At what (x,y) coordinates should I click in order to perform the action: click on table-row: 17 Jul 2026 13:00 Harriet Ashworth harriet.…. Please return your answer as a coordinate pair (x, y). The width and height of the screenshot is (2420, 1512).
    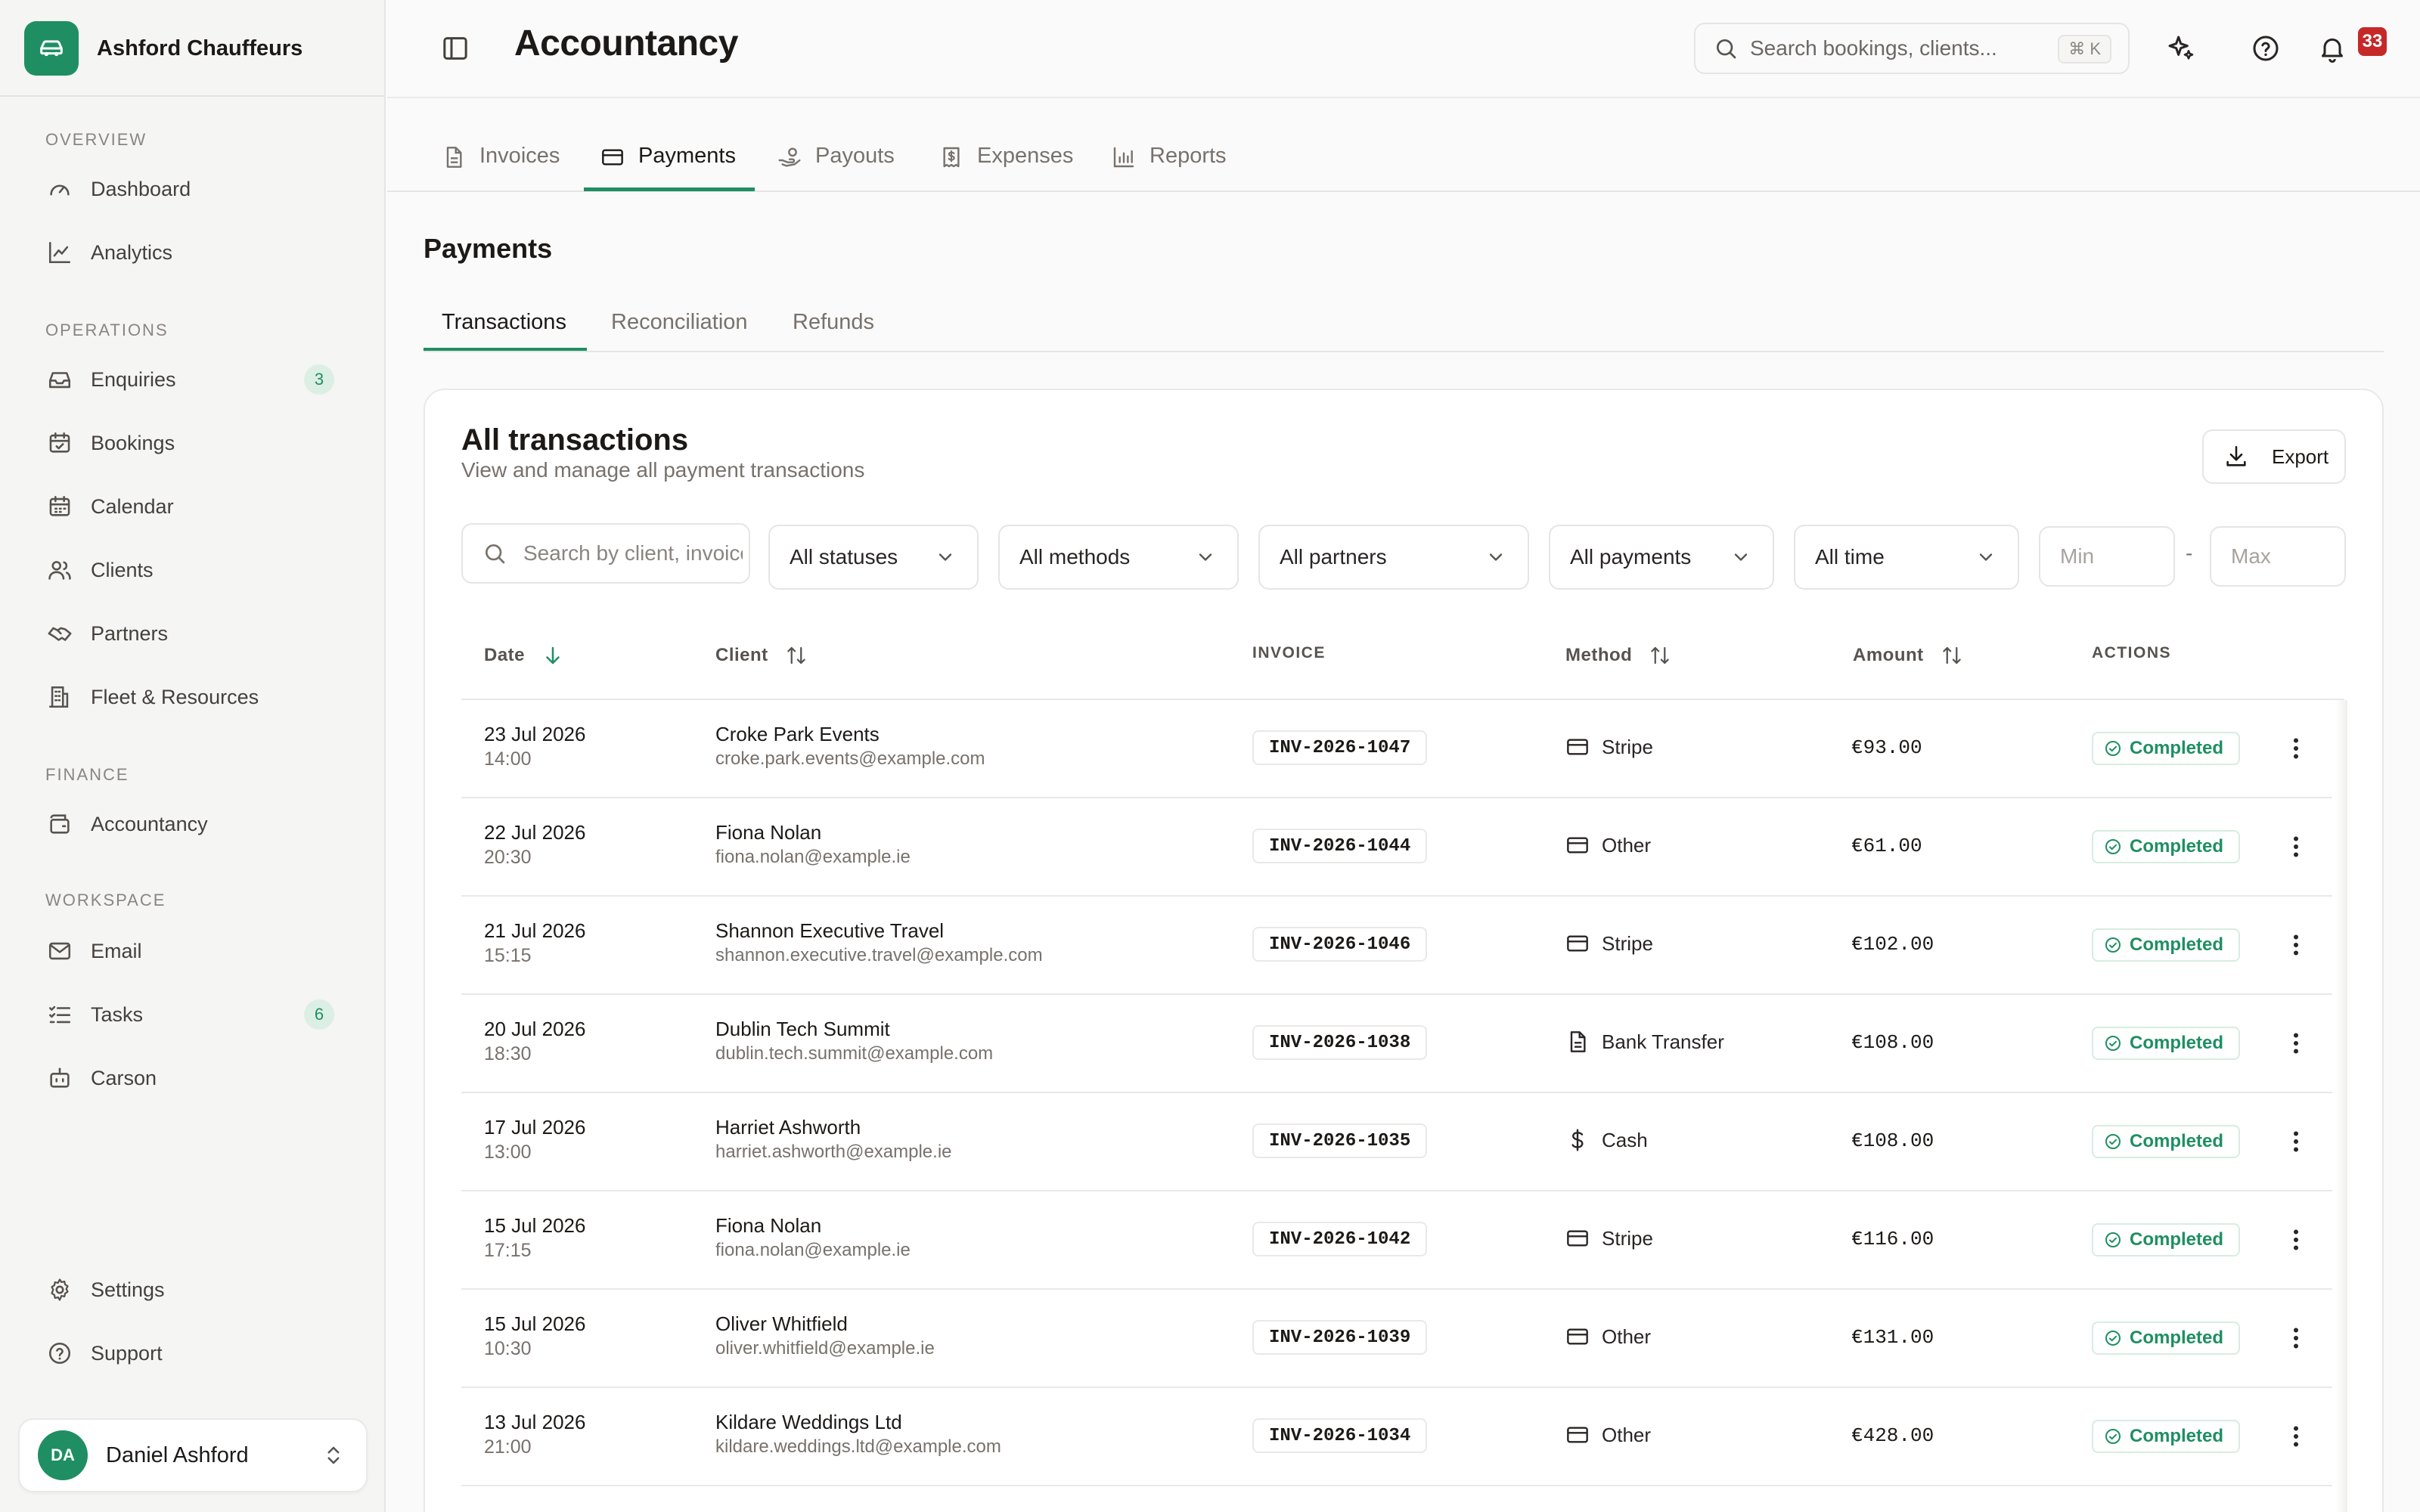
    Looking at the image, I should click on (1396, 1142).